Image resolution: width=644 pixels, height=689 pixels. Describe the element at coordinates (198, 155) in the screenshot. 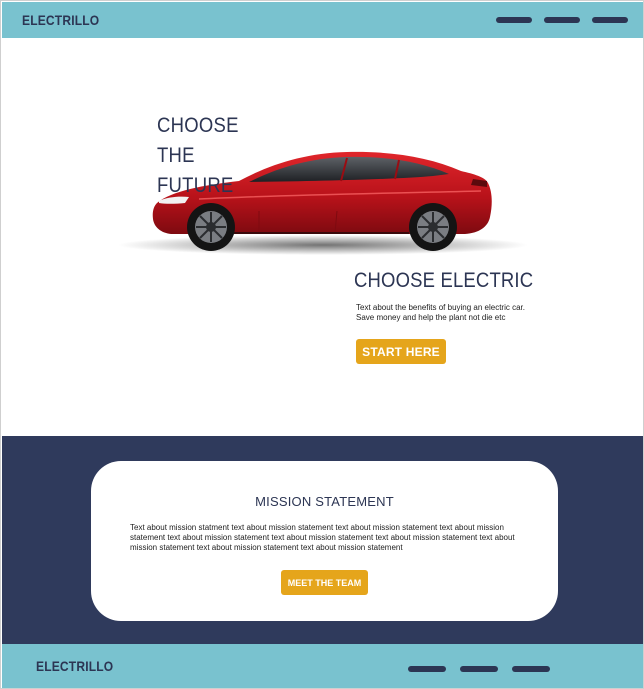

I see `hero-title: CHOOSE THE FUTURE` at that location.